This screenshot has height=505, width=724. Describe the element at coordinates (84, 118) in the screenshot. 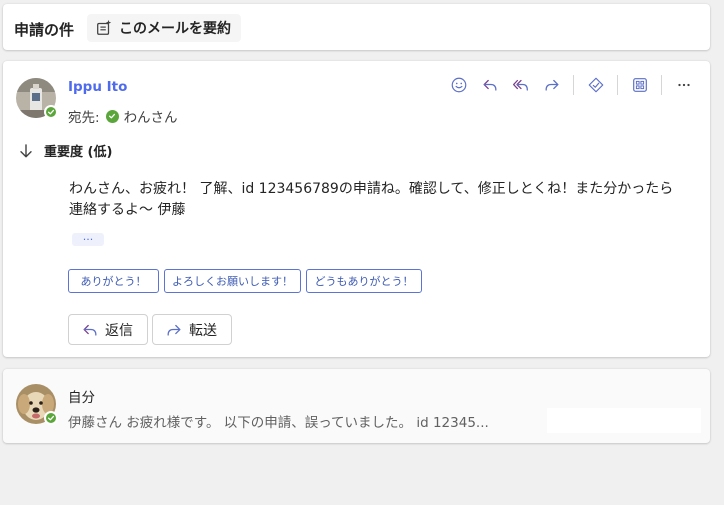

I see `to-label: 宛先:` at that location.